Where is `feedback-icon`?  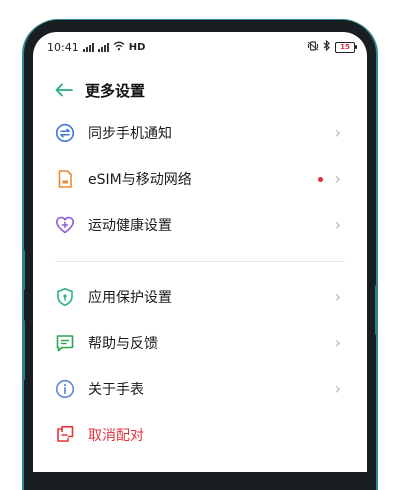
feedback-icon is located at coordinates (65, 343).